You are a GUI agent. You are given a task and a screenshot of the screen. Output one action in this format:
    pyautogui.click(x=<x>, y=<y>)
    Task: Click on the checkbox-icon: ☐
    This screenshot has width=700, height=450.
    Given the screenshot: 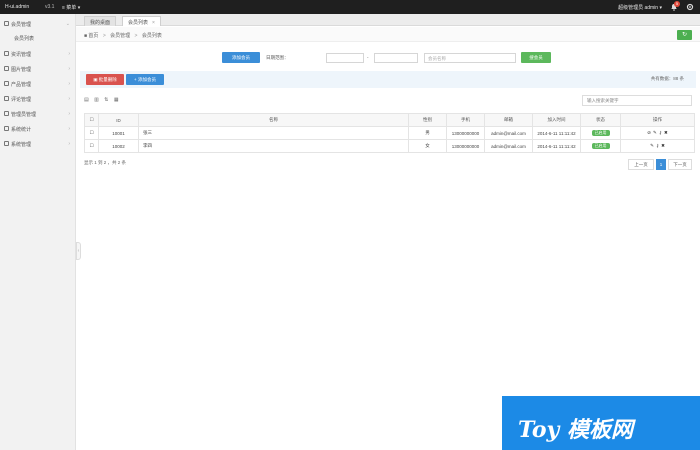 What is the action you would take?
    pyautogui.click(x=91, y=132)
    